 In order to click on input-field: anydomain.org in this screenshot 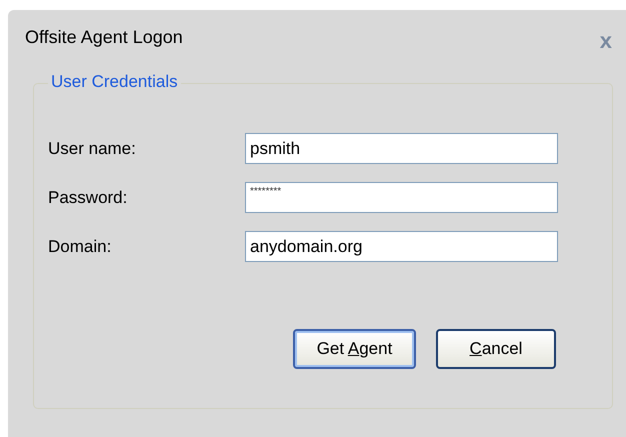, I will do `click(401, 246)`.